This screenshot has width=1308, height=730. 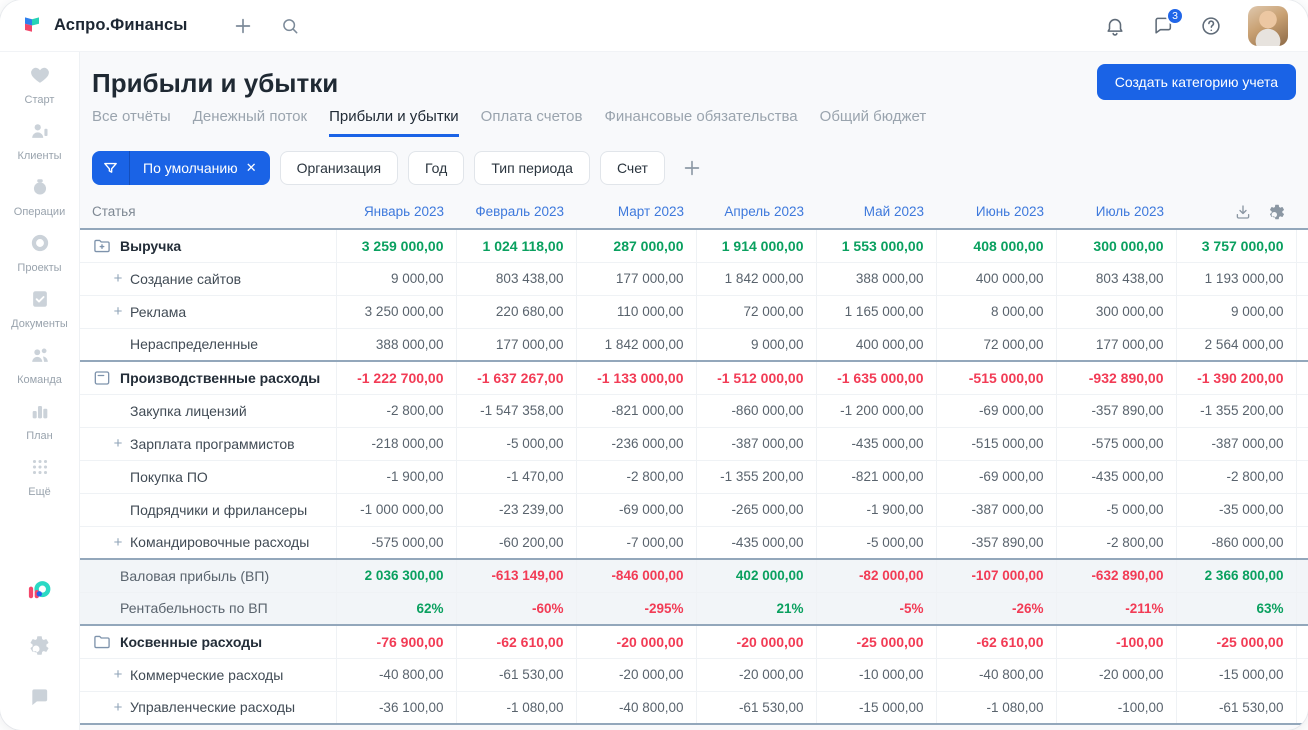 What do you see at coordinates (635, 377) in the screenshot?
I see `cell-value: -1 133 000,00` at bounding box center [635, 377].